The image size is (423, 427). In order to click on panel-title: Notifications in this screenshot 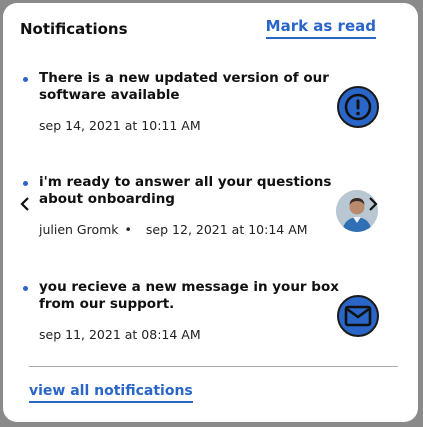, I will do `click(74, 29)`.